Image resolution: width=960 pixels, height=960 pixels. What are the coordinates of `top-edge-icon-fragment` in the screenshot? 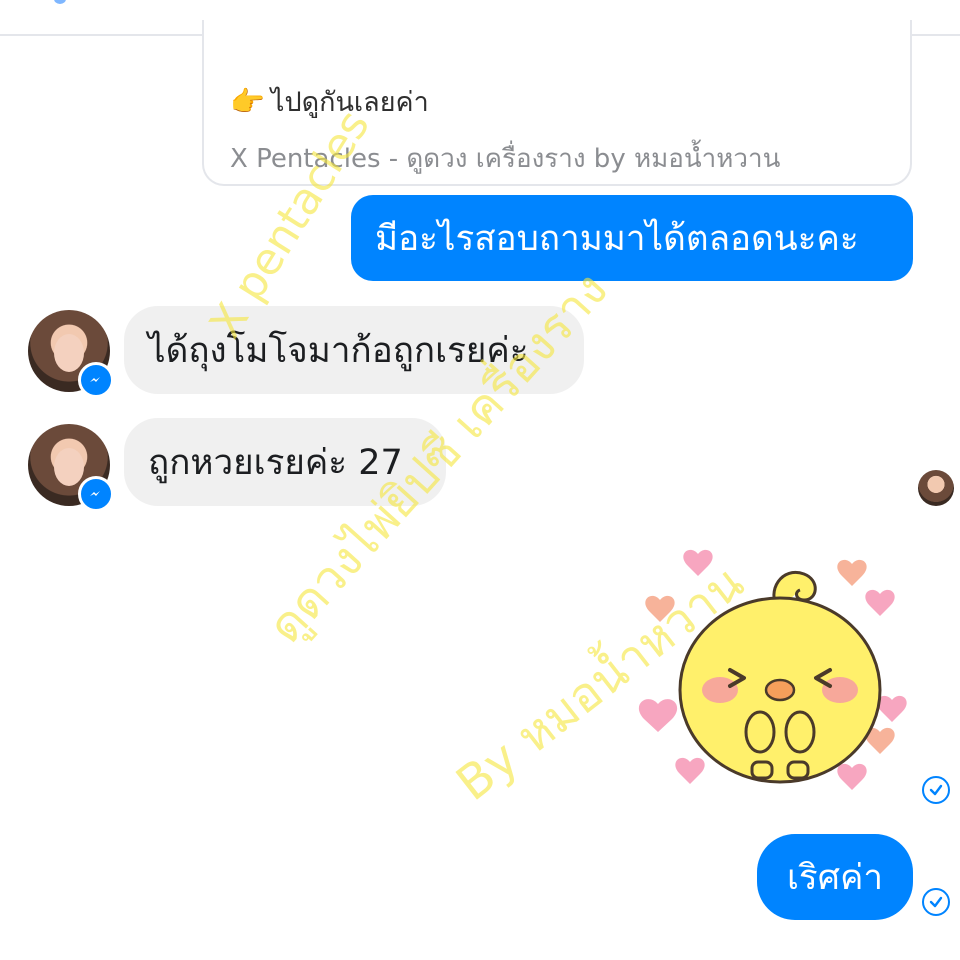 It's located at (60, 2).